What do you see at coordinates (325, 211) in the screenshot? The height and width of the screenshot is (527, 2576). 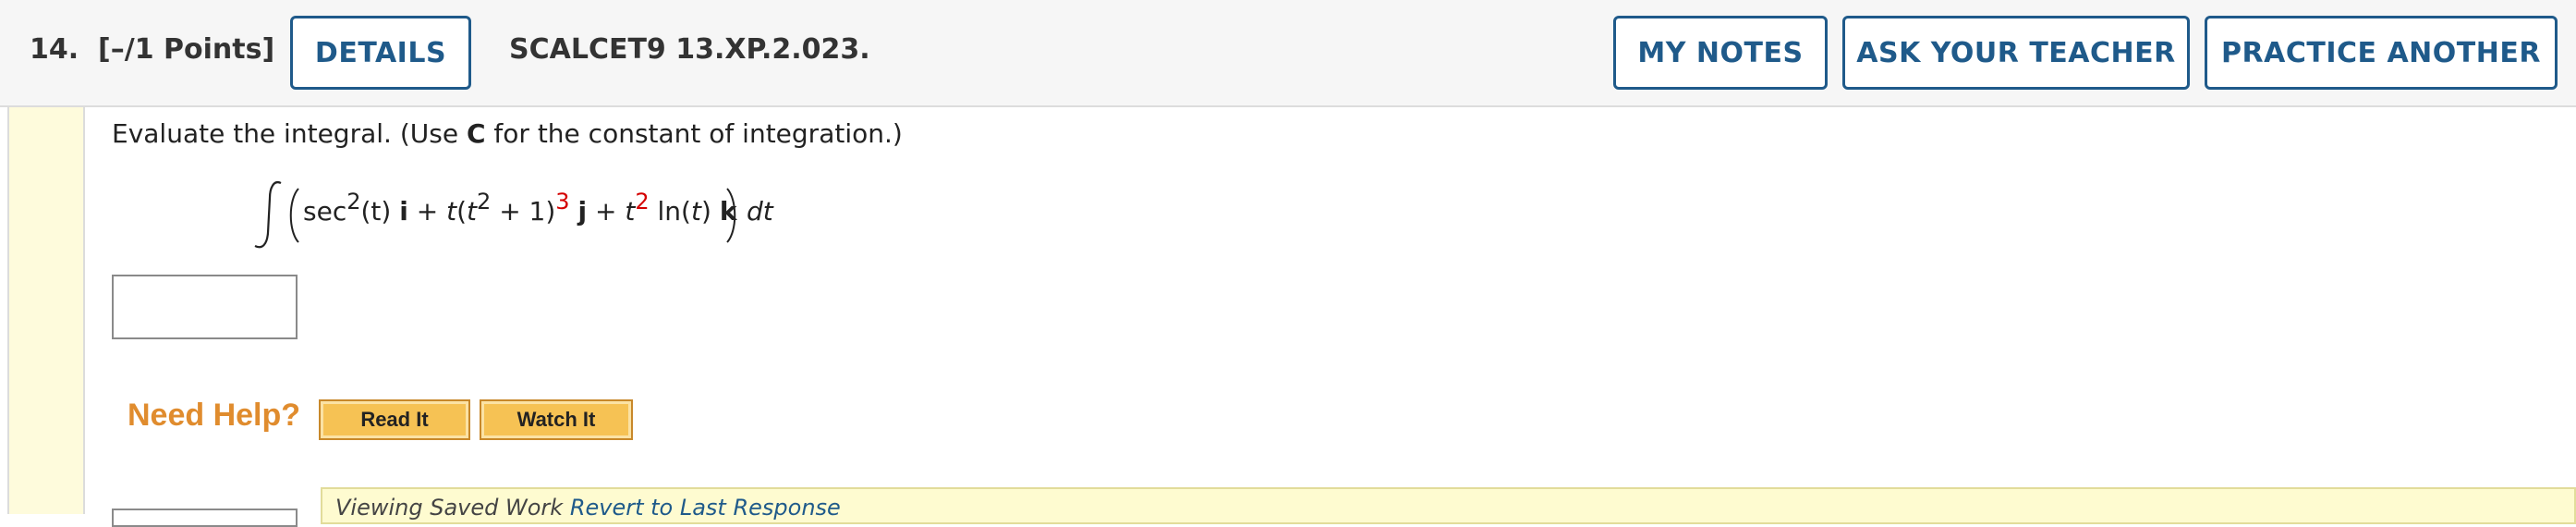 I see `sec-function: sec` at bounding box center [325, 211].